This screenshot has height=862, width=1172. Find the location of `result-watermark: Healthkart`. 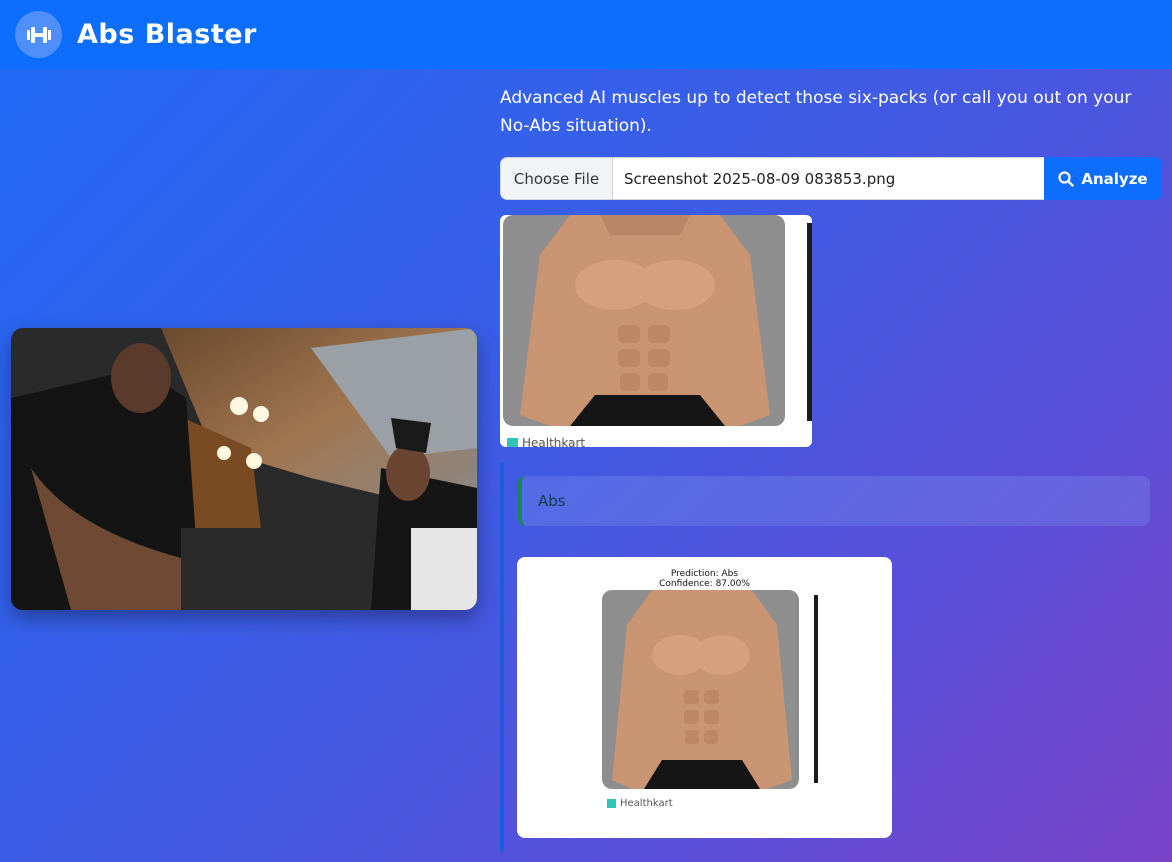

result-watermark: Healthkart is located at coordinates (640, 803).